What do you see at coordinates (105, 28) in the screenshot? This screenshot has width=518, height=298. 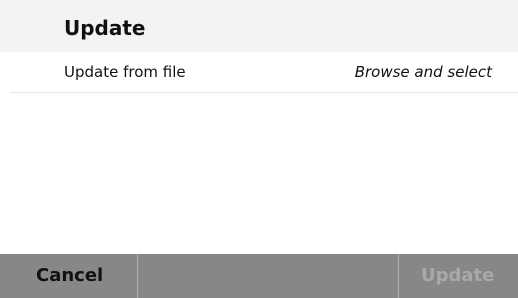 I see `section-title: Update` at bounding box center [105, 28].